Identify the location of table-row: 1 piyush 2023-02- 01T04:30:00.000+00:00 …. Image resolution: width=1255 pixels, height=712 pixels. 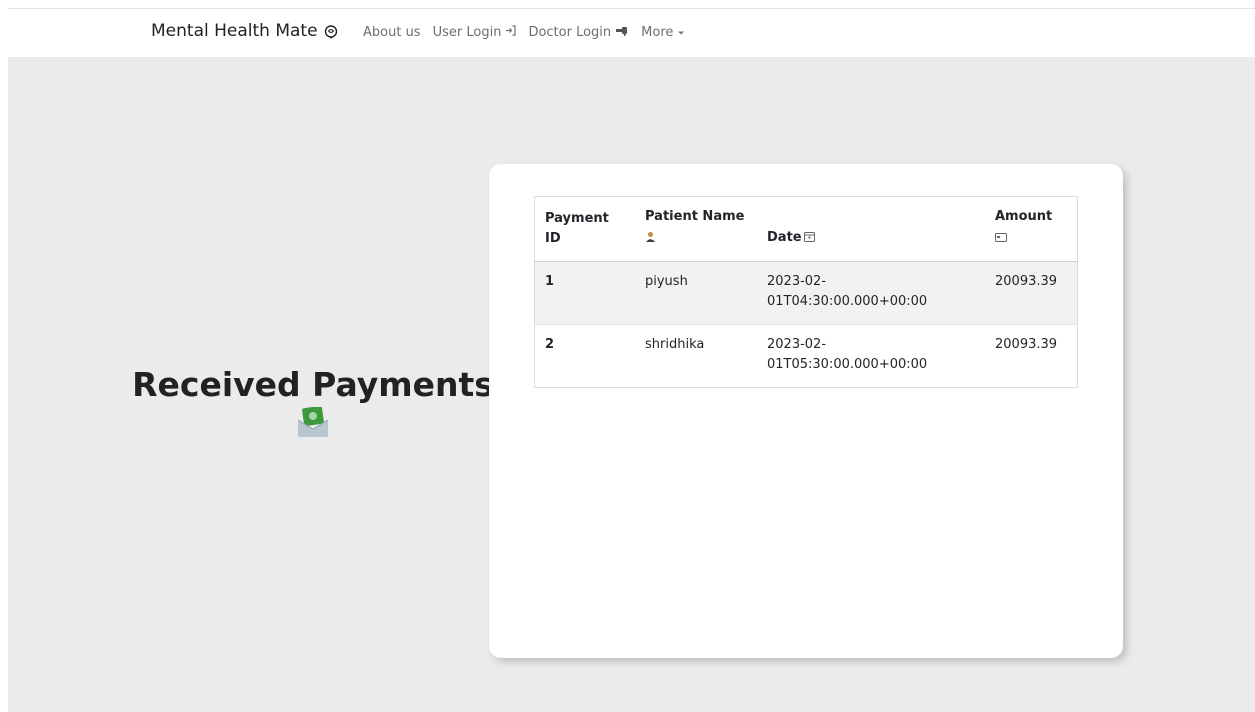
(806, 293).